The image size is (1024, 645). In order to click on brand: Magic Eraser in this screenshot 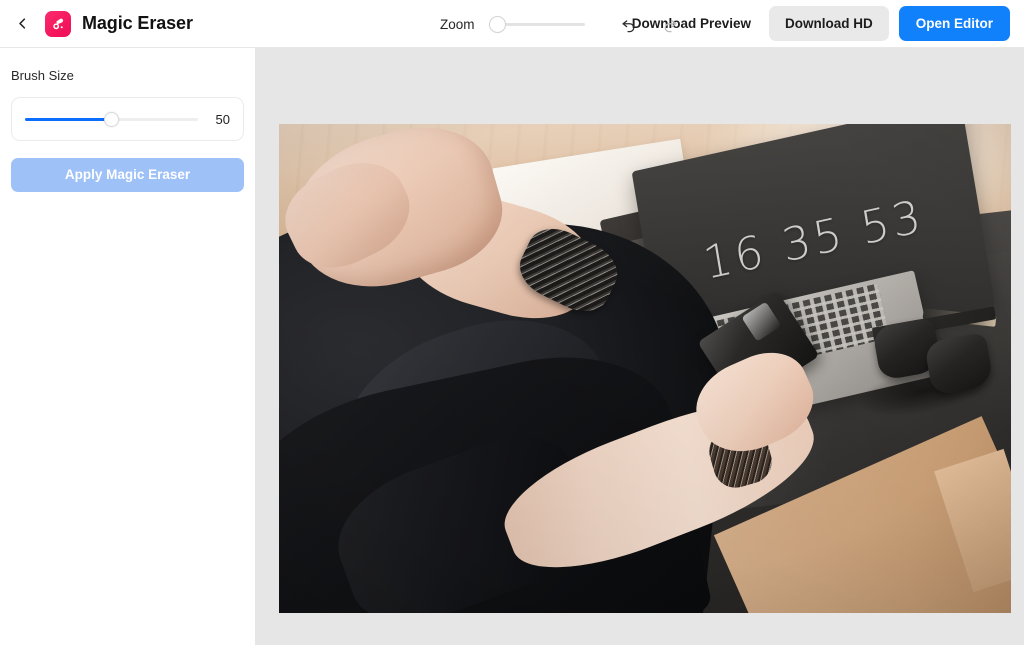, I will do `click(119, 23)`.